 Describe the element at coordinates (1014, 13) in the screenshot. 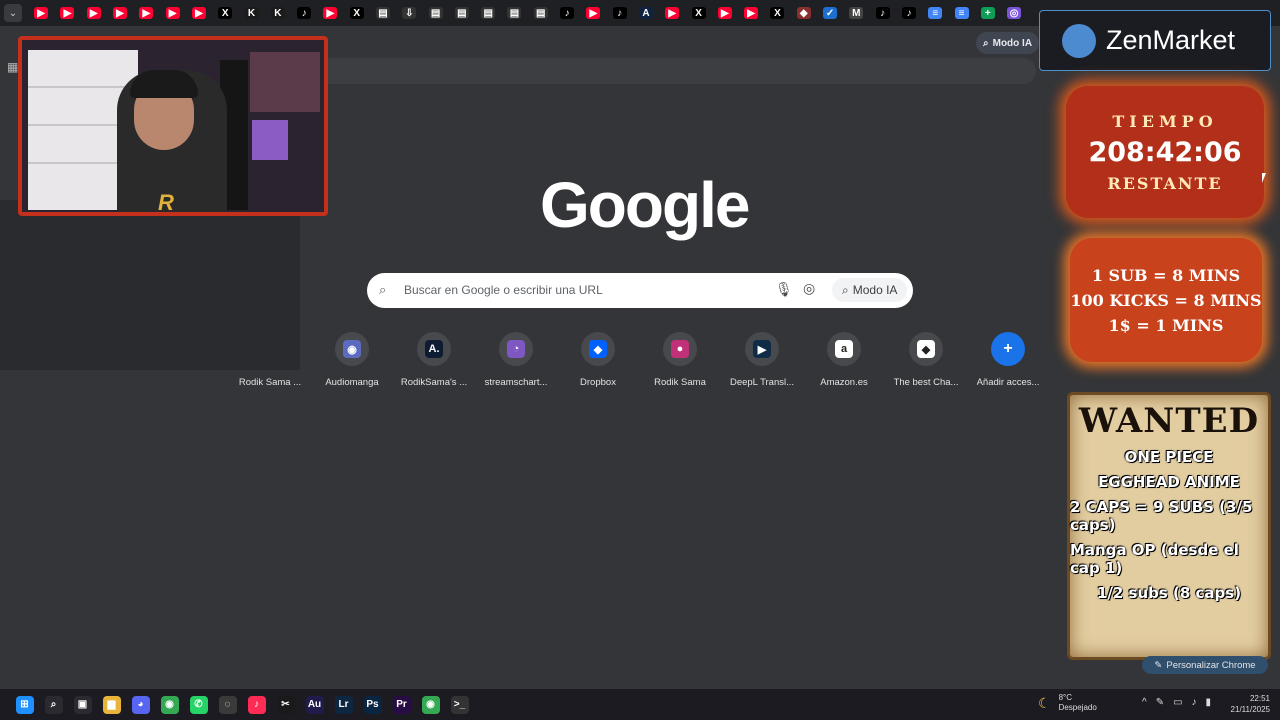

I see `tab-favicon-chat-icon: ◎` at that location.